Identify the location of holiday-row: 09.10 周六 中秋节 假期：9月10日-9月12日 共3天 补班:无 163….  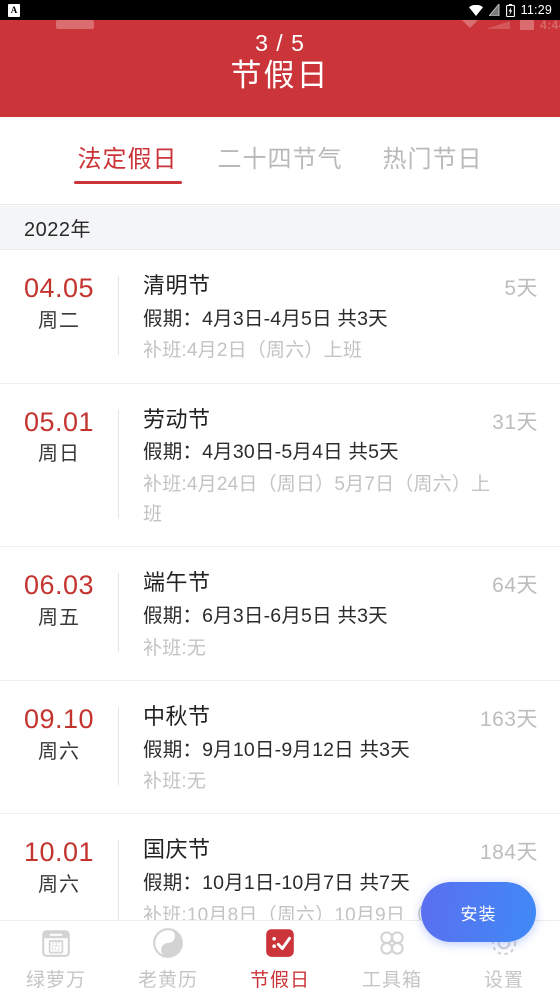
(280, 748).